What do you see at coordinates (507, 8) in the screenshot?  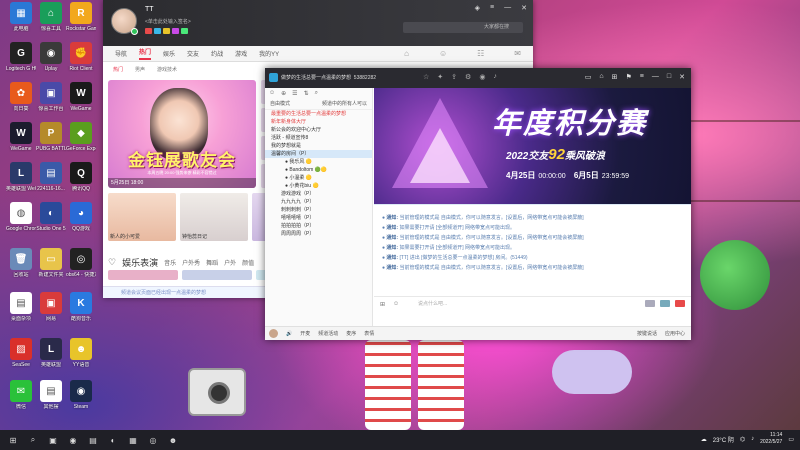 I see `minimize-icon: —` at bounding box center [507, 8].